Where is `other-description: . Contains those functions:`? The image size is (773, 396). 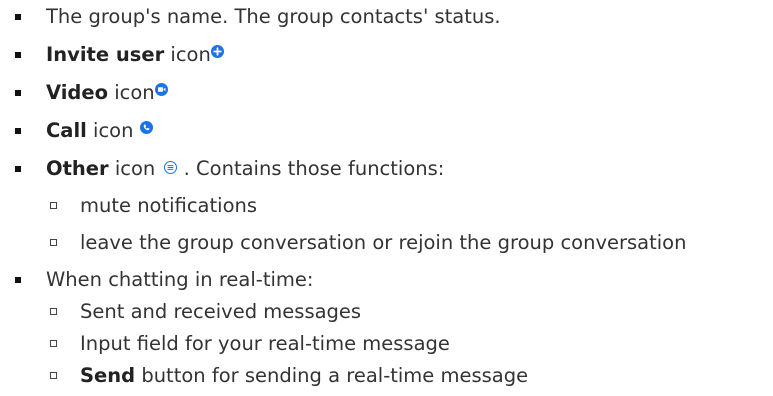
other-description: . Contains those functions: is located at coordinates (311, 168).